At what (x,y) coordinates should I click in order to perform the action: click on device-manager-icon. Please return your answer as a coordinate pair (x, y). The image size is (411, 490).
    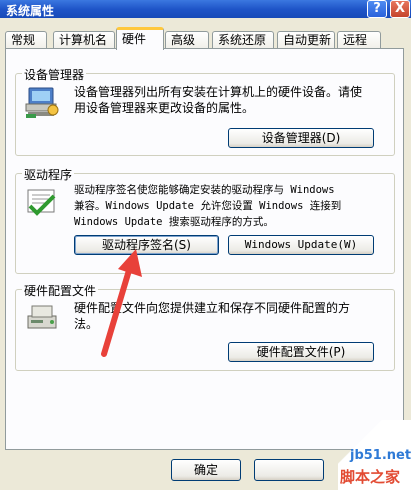
    Looking at the image, I should click on (42, 102).